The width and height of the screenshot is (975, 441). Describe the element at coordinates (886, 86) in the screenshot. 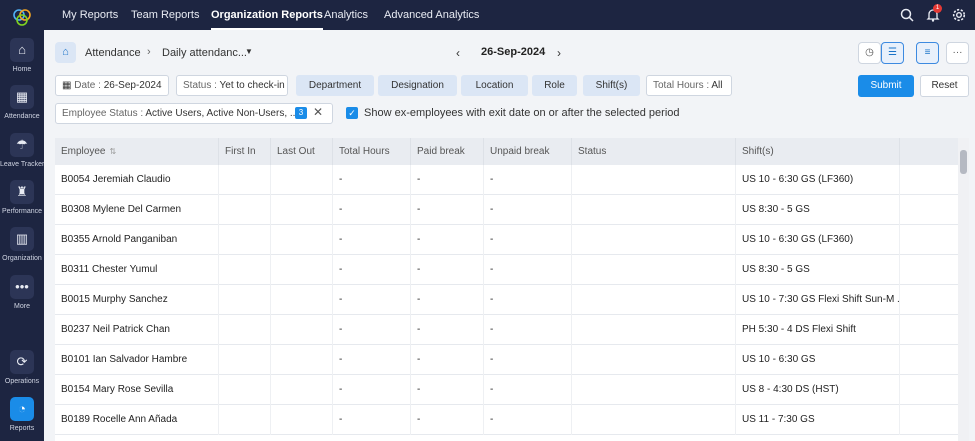

I see `submit-button: Submit` at that location.